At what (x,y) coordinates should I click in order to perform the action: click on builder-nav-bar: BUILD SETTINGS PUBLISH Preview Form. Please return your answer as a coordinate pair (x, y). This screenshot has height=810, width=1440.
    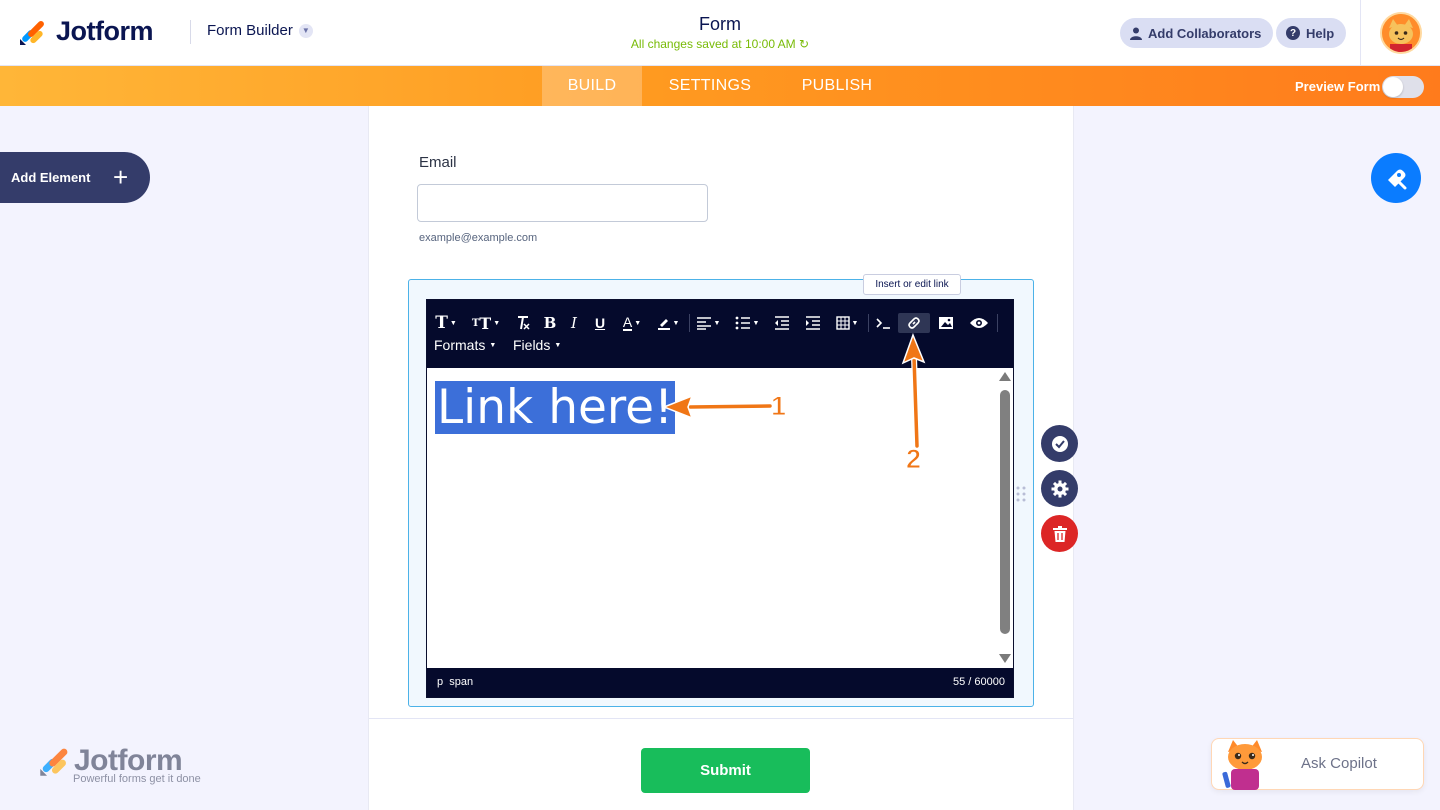
    Looking at the image, I should click on (720, 86).